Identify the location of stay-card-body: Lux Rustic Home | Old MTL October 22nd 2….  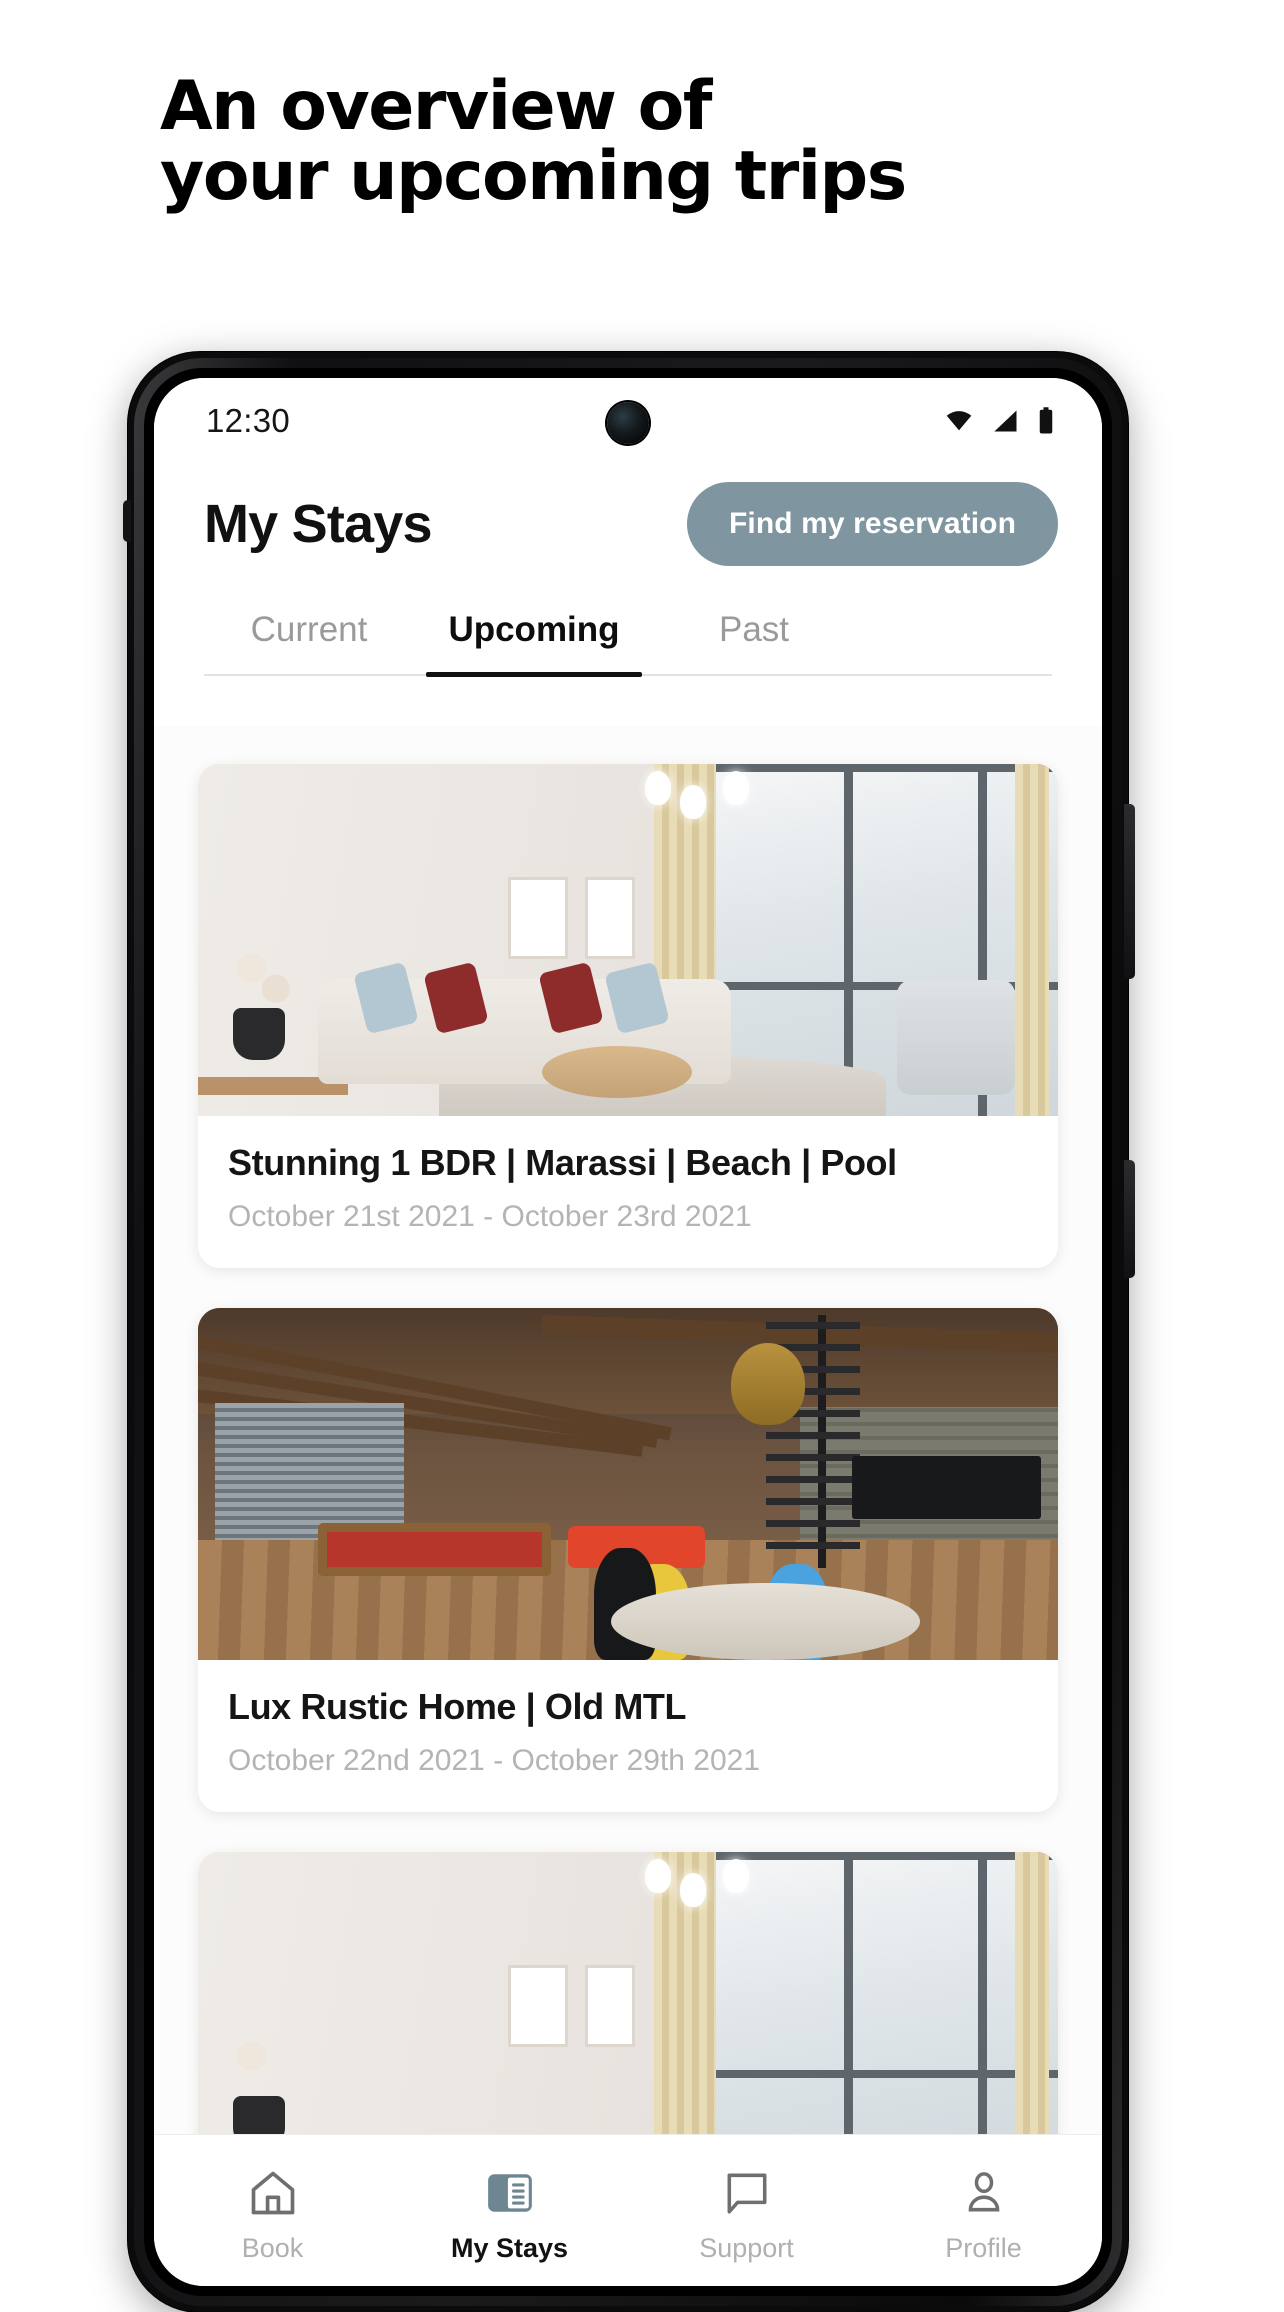
(628, 1736).